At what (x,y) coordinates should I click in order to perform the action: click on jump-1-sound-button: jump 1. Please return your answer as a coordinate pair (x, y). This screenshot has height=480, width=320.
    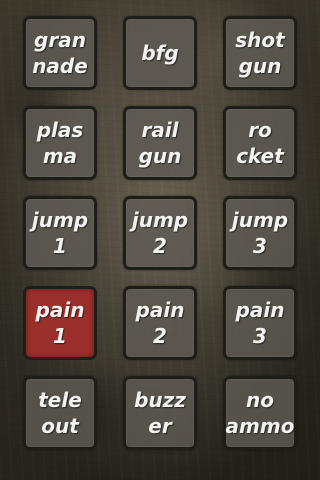
    Looking at the image, I should click on (60, 233).